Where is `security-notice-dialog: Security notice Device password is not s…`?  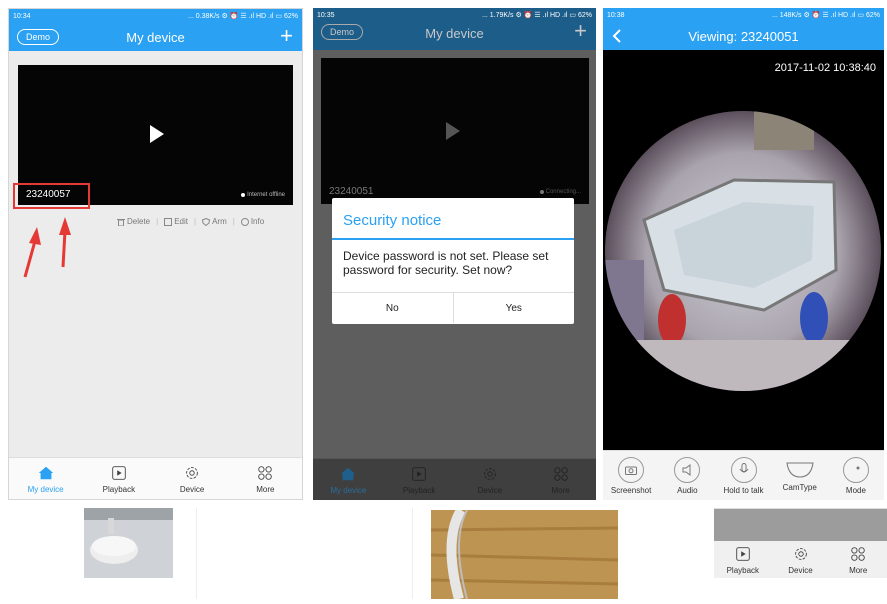 security-notice-dialog: Security notice Device password is not s… is located at coordinates (453, 261).